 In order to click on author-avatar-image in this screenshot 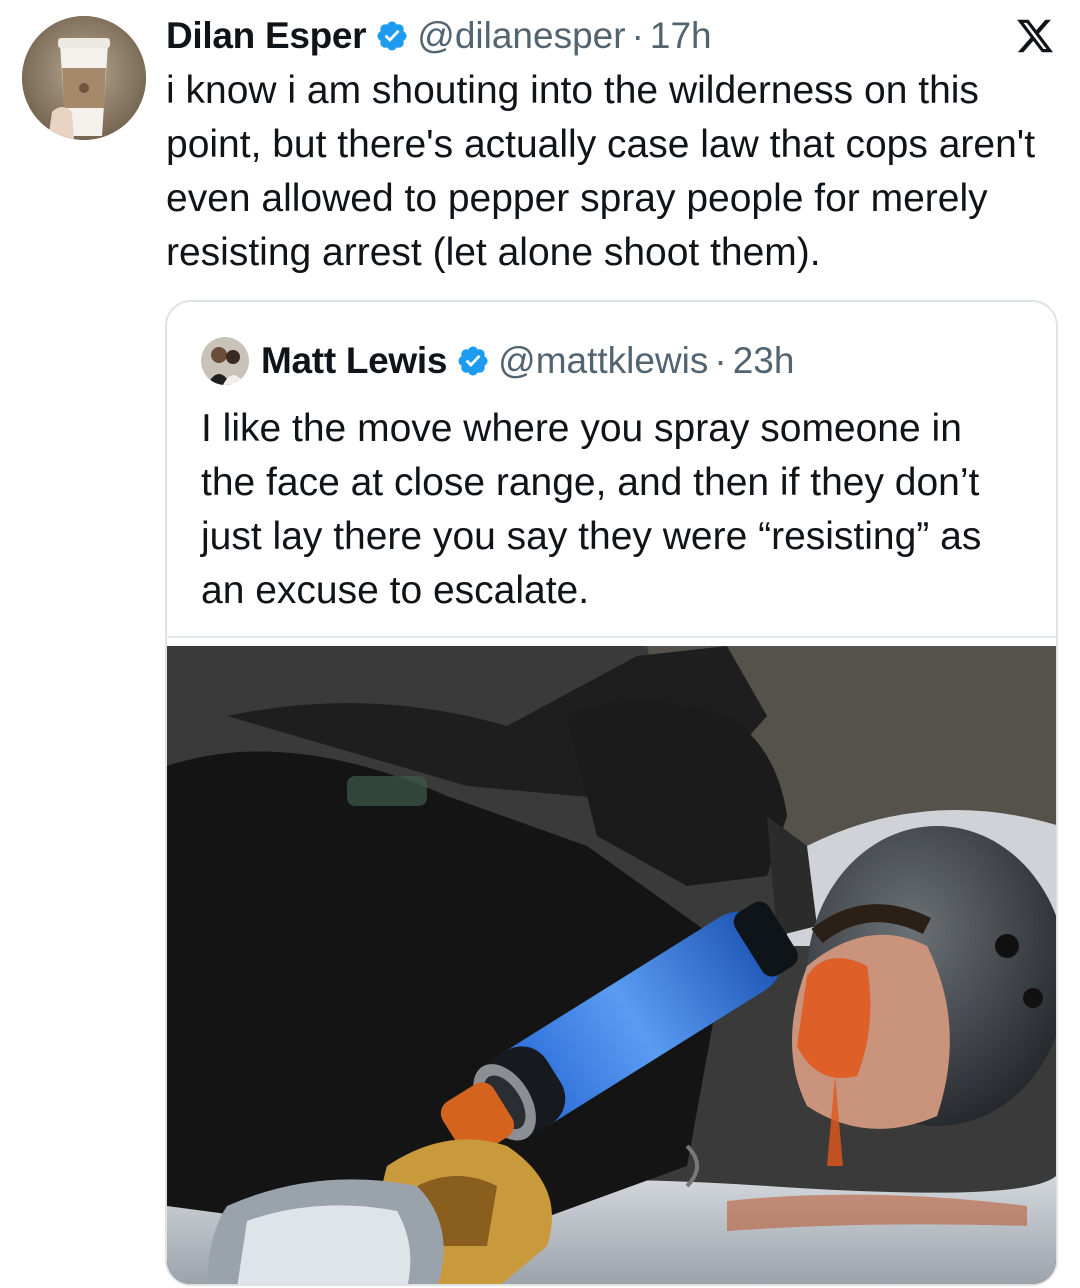, I will do `click(84, 78)`.